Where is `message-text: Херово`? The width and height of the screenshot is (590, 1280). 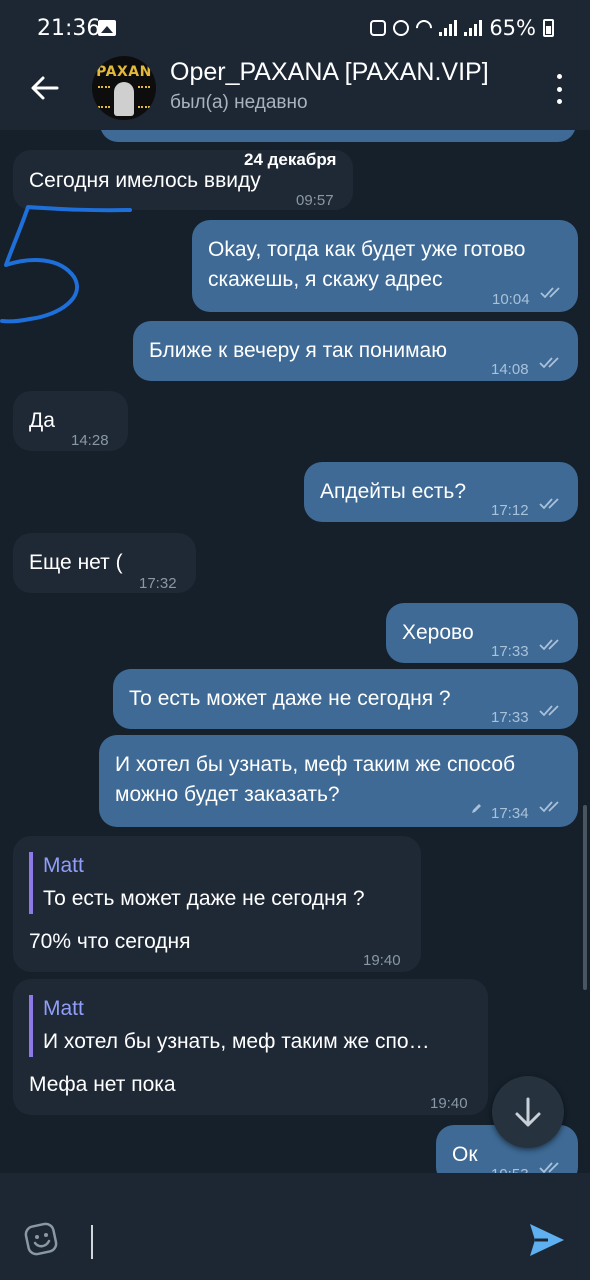
message-text: Херово is located at coordinates (438, 632).